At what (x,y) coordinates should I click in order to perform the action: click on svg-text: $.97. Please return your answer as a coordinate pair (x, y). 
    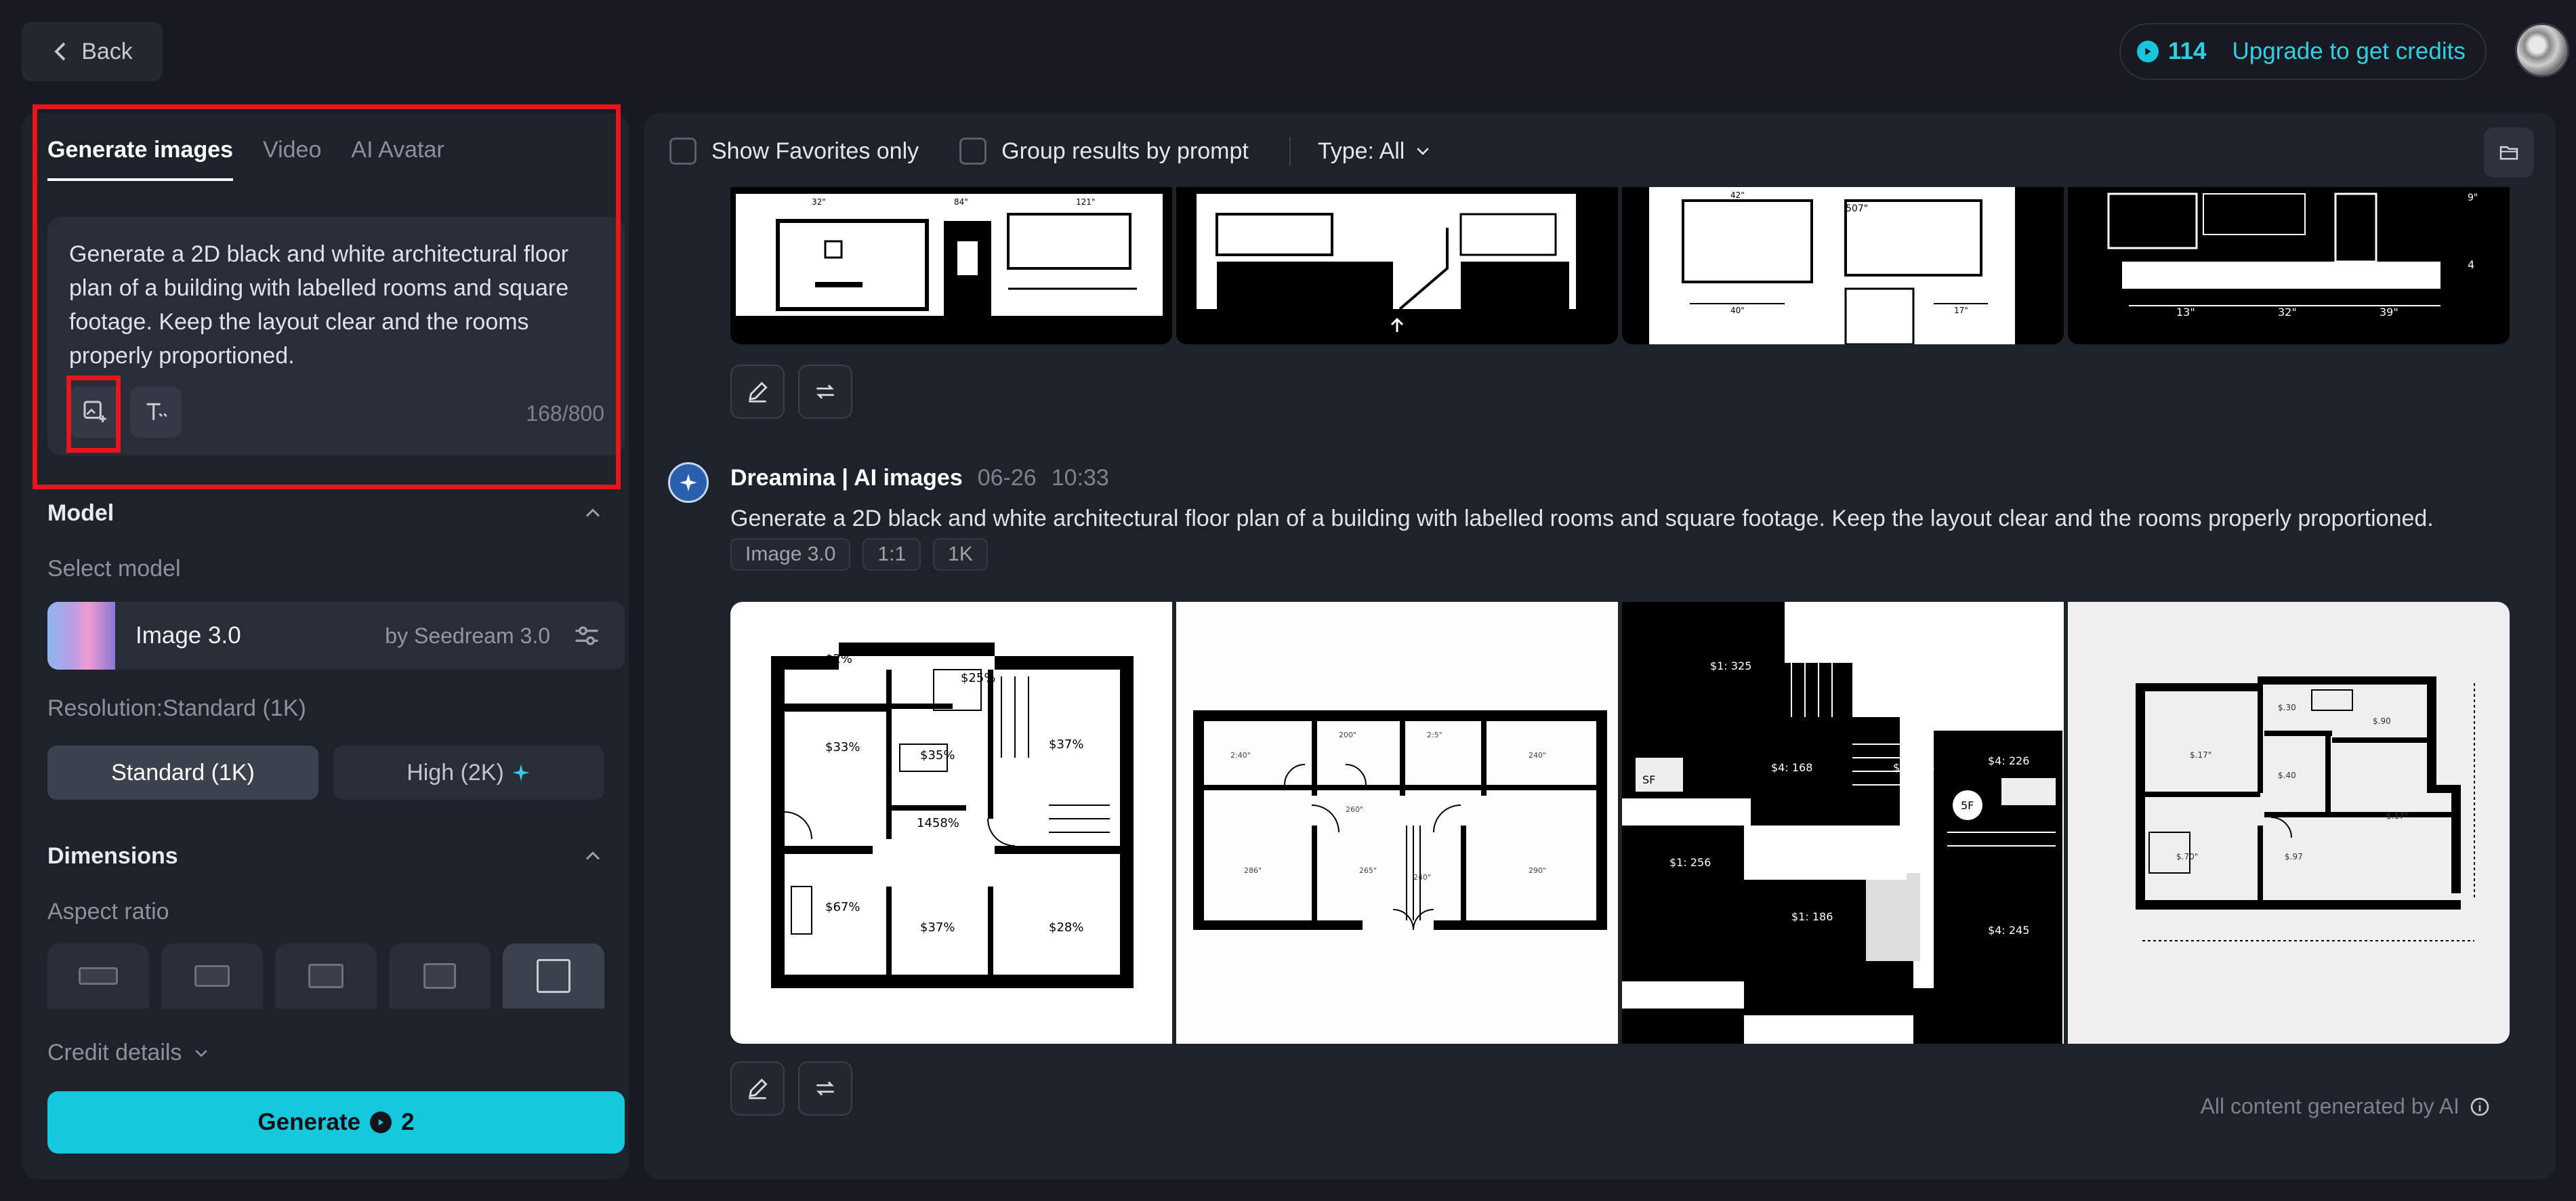
    Looking at the image, I should click on (2294, 856).